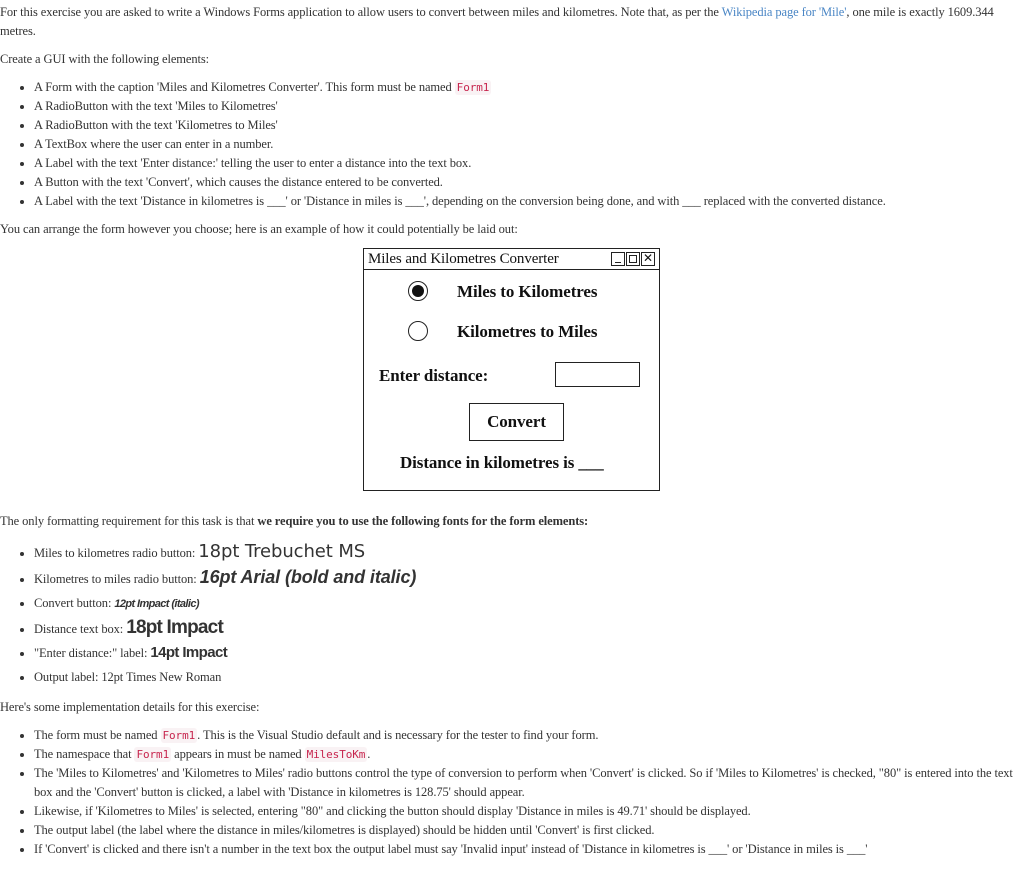 The height and width of the screenshot is (870, 1024). Describe the element at coordinates (189, 652) in the screenshot. I see `font-sample: 14pt Impact` at that location.